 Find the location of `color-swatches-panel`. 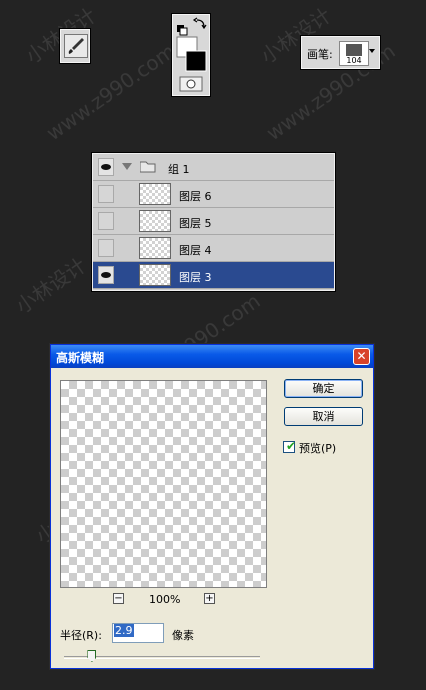

color-swatches-panel is located at coordinates (191, 55).